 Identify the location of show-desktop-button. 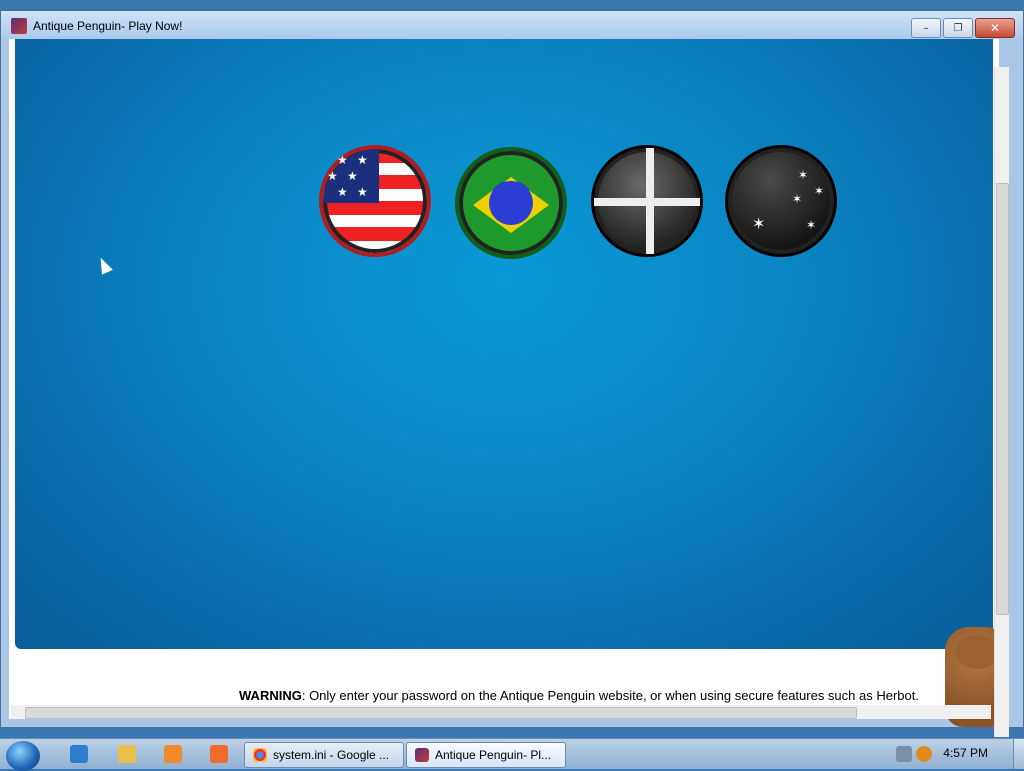
(1018, 754).